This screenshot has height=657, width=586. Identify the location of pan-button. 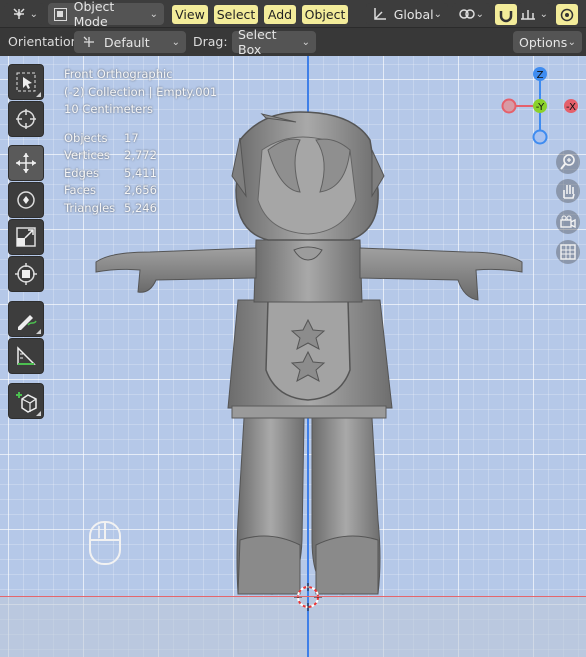
(568, 191).